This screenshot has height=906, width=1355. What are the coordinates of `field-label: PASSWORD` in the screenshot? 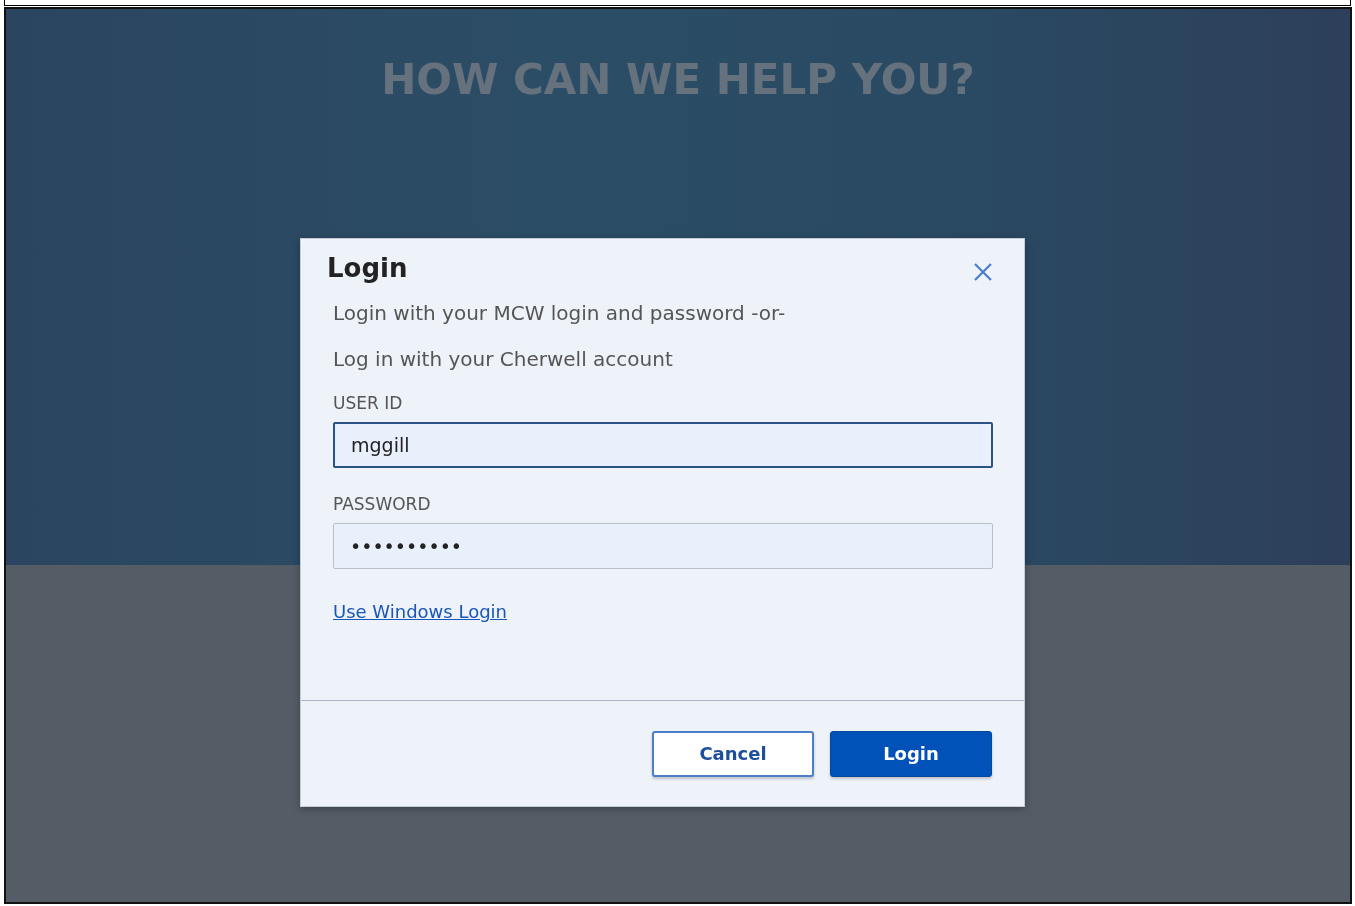 It's located at (382, 504).